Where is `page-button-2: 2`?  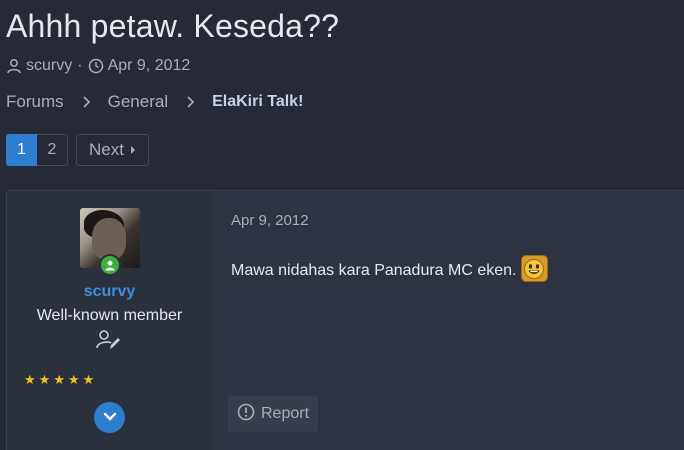 page-button-2: 2 is located at coordinates (52, 150).